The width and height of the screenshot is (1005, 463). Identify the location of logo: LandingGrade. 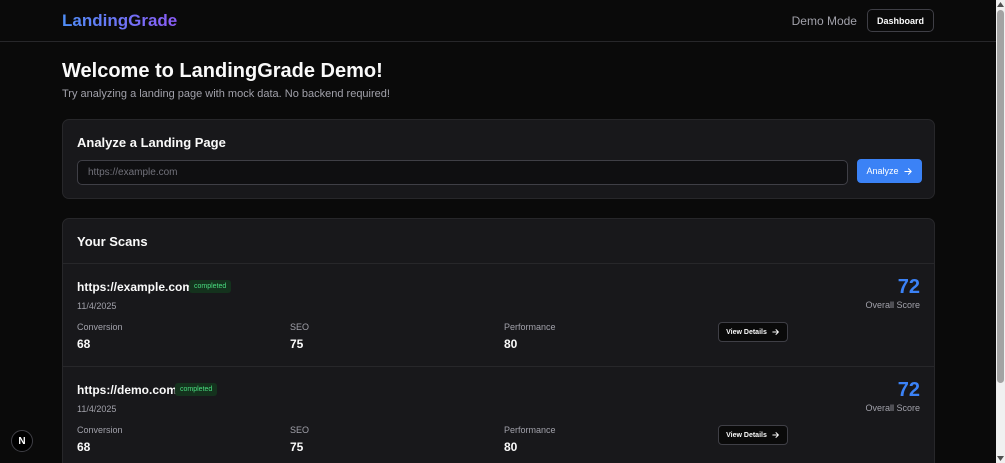
(119, 21).